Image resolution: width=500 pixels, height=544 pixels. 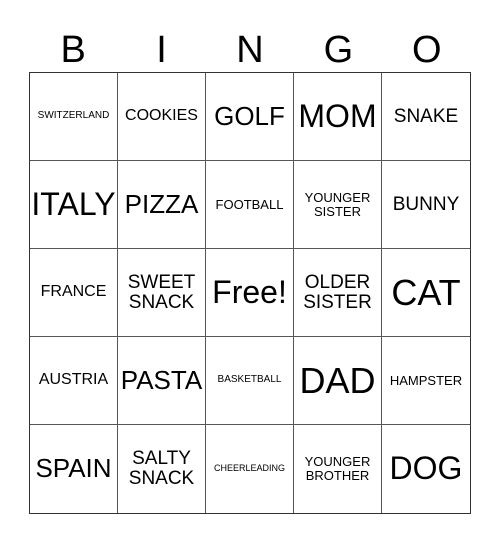 I want to click on free-space-cell: Free!, so click(x=250, y=293).